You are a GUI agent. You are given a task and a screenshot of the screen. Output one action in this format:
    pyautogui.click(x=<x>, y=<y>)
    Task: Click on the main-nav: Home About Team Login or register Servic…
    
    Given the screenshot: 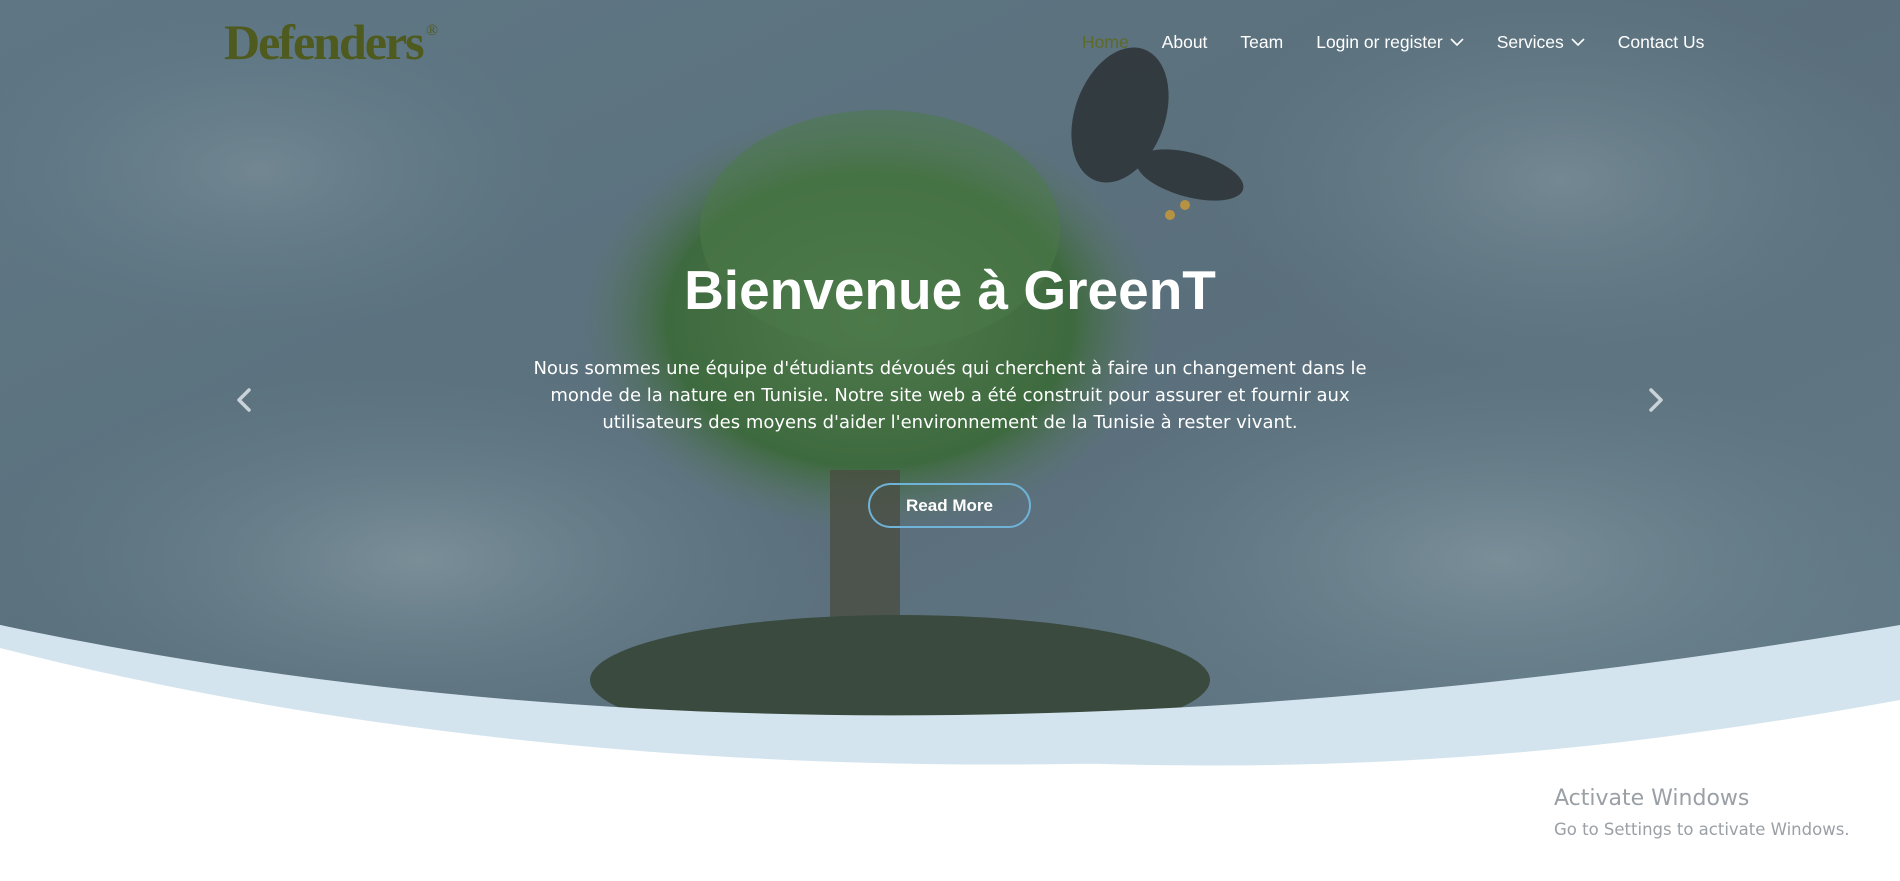 What is the action you would take?
    pyautogui.click(x=1393, y=42)
    